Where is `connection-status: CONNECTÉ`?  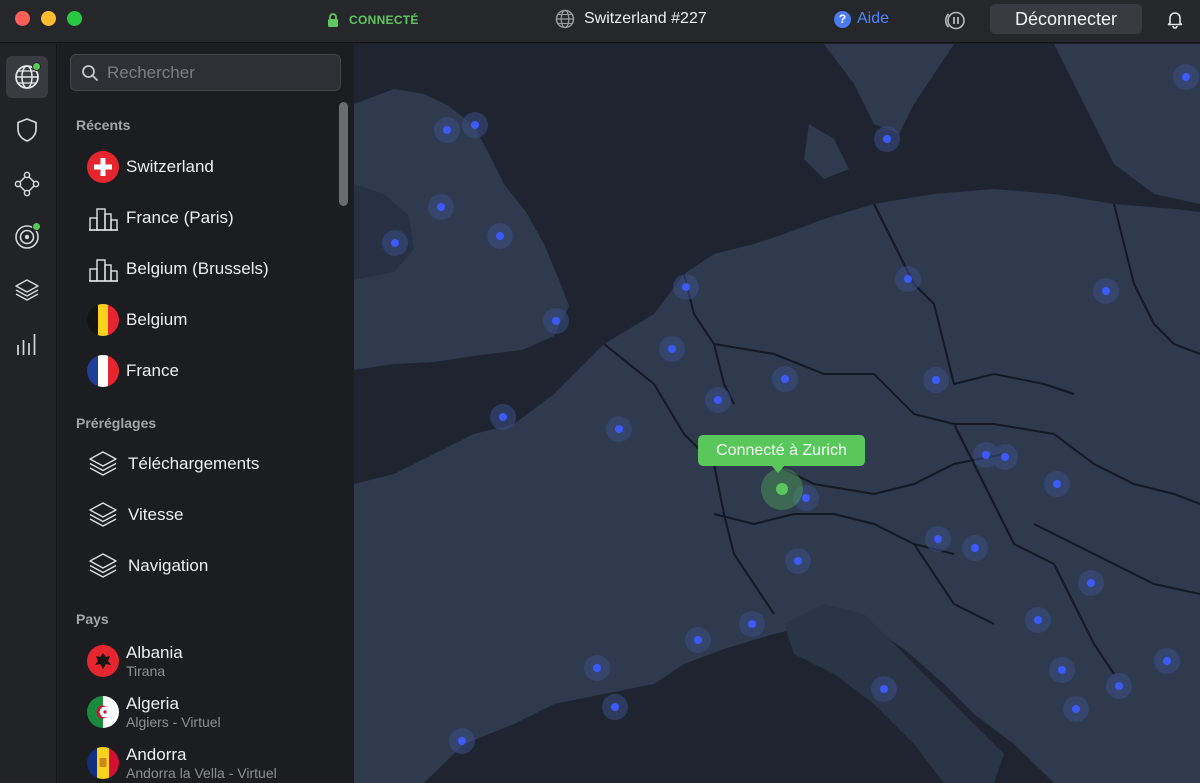
connection-status: CONNECTÉ is located at coordinates (373, 20).